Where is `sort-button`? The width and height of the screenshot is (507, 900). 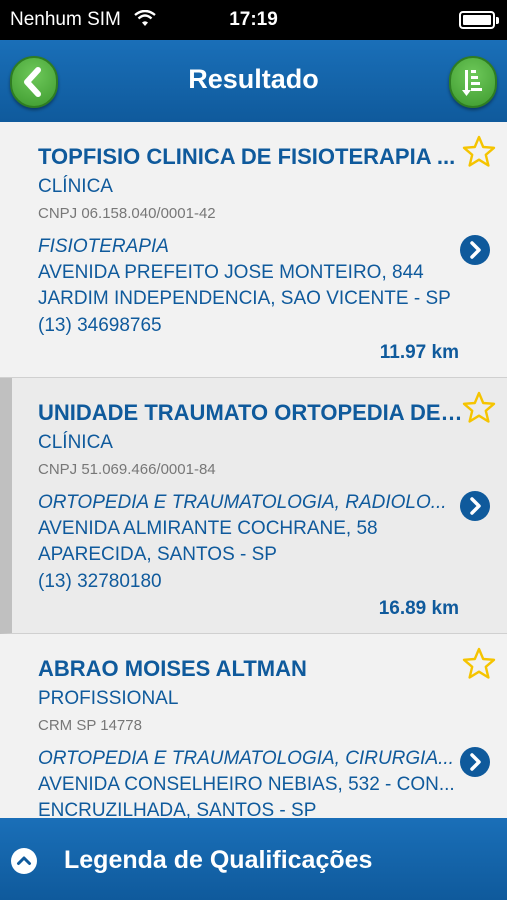
sort-button is located at coordinates (473, 82).